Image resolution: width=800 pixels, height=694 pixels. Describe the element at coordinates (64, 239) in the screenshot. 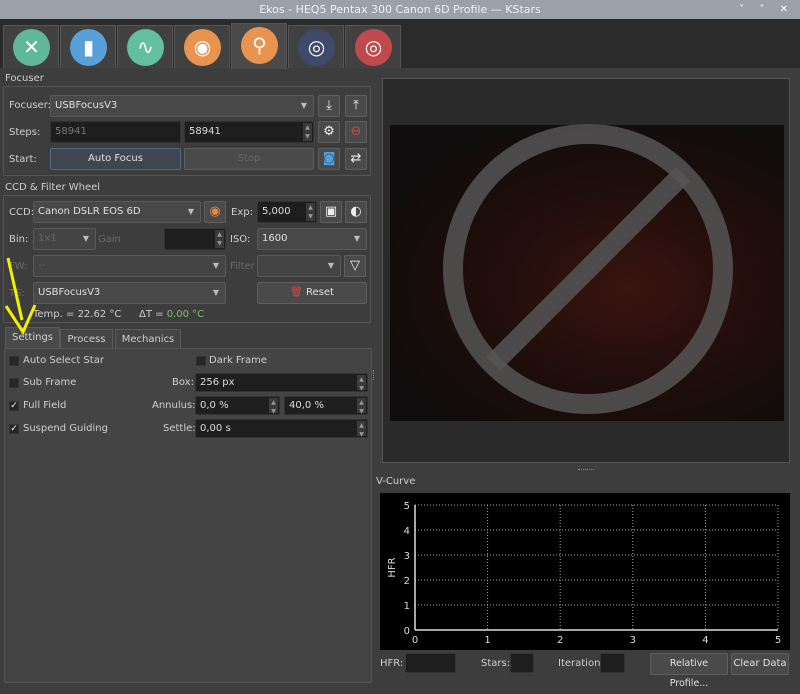

I see `bin-select: 1x1 ▼` at that location.